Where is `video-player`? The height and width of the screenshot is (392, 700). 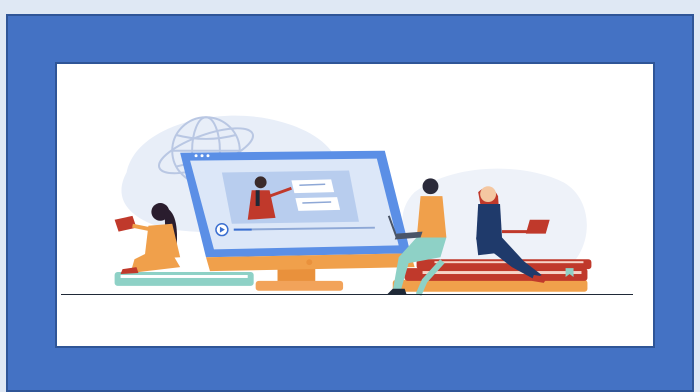
video-player is located at coordinates (290, 197).